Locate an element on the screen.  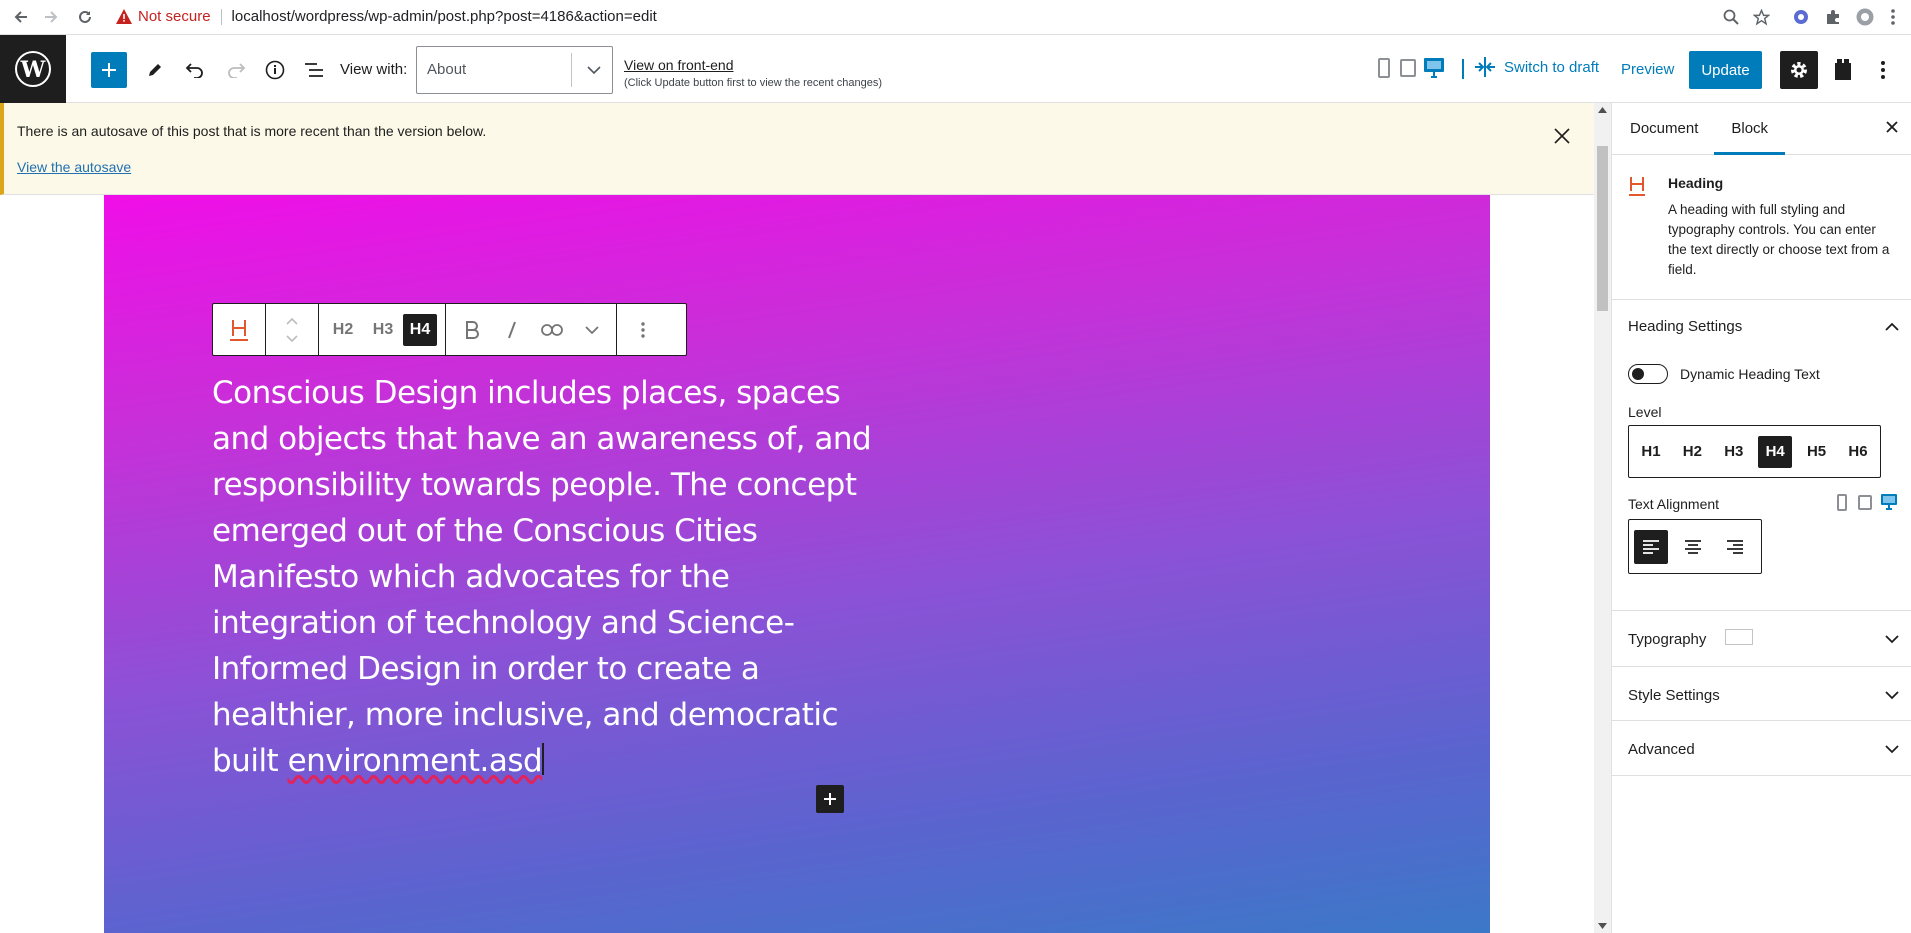
chevron-up-icon is located at coordinates (1892, 326).